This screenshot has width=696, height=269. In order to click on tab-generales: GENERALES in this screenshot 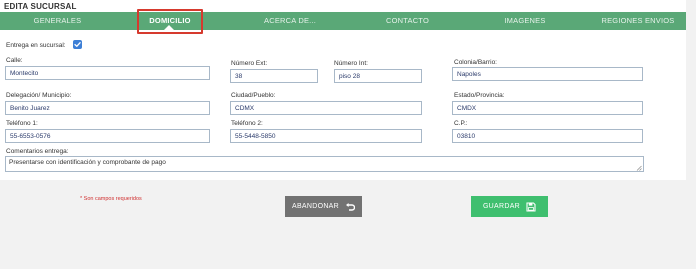, I will do `click(57, 21)`.